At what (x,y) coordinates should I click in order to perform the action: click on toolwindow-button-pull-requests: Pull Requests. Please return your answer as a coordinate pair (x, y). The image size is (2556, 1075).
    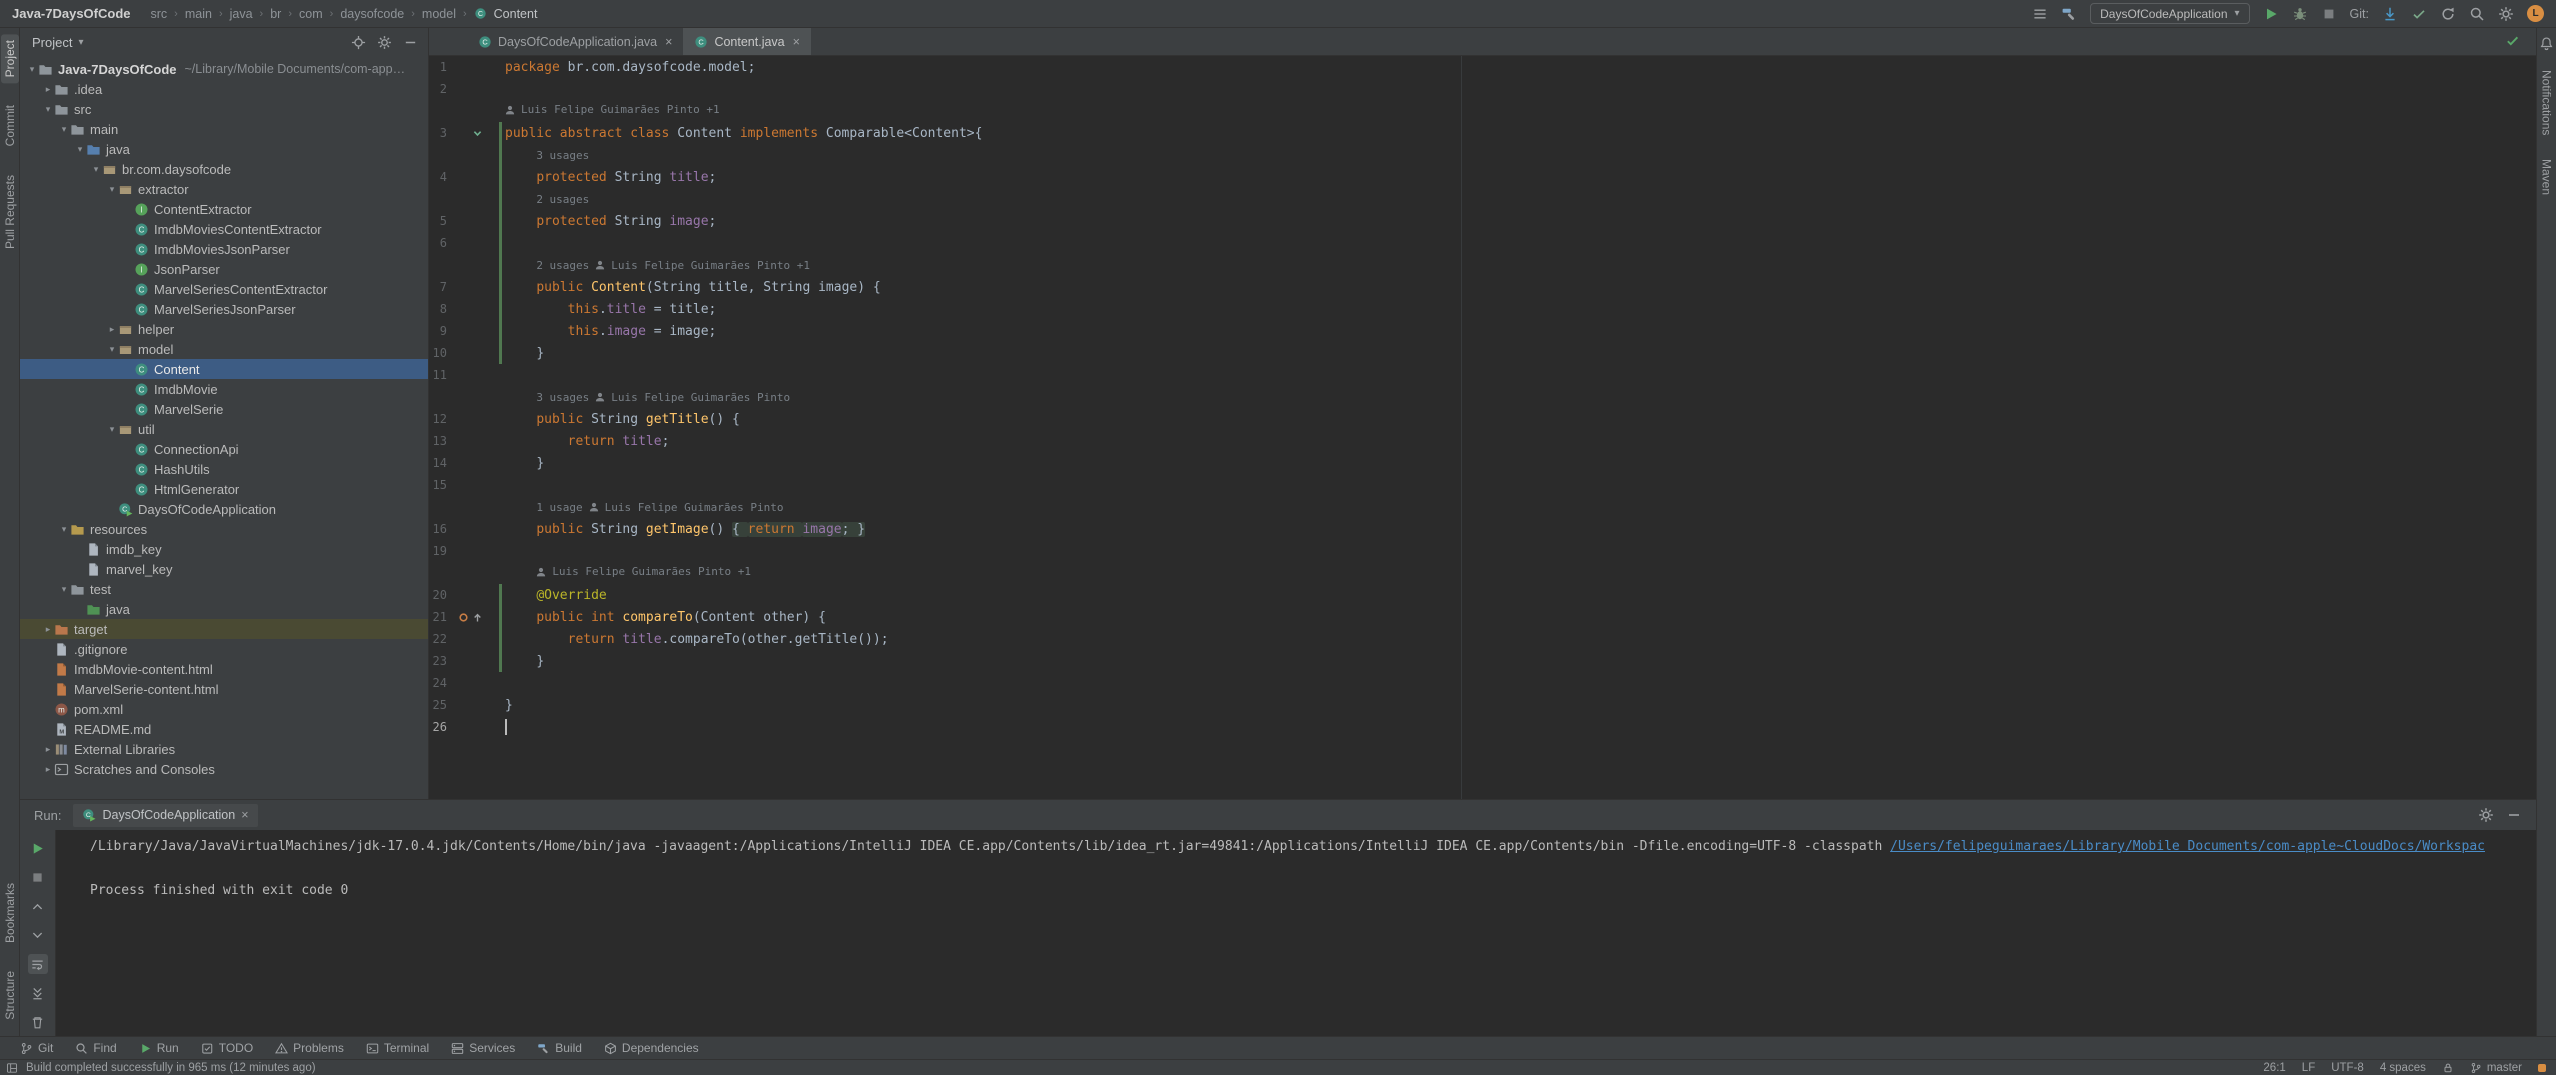
    Looking at the image, I should click on (10, 212).